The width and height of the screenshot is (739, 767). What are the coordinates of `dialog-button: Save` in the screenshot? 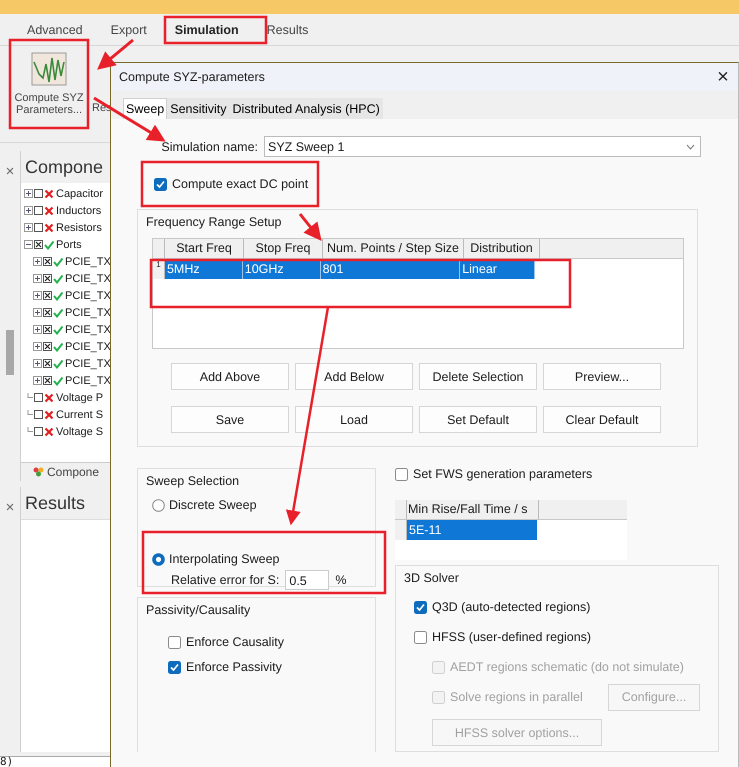 It's located at (230, 419).